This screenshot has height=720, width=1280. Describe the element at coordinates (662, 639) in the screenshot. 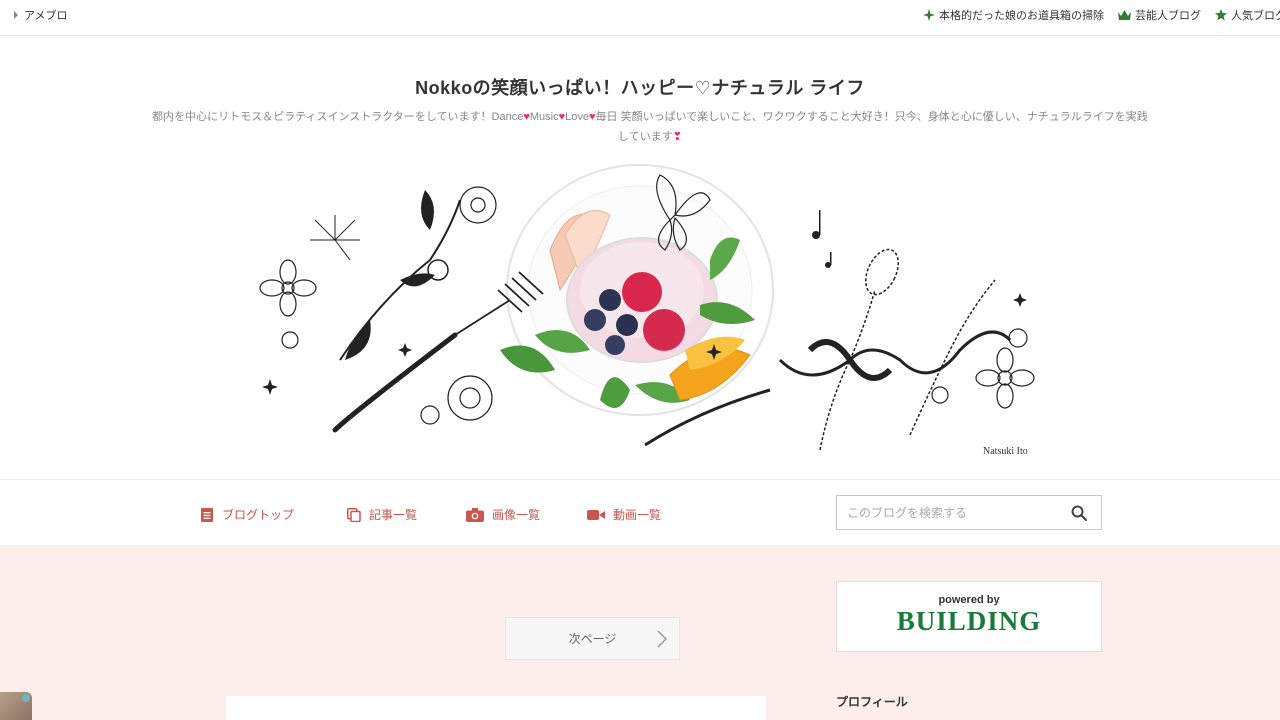

I see `chevron-right-icon` at that location.